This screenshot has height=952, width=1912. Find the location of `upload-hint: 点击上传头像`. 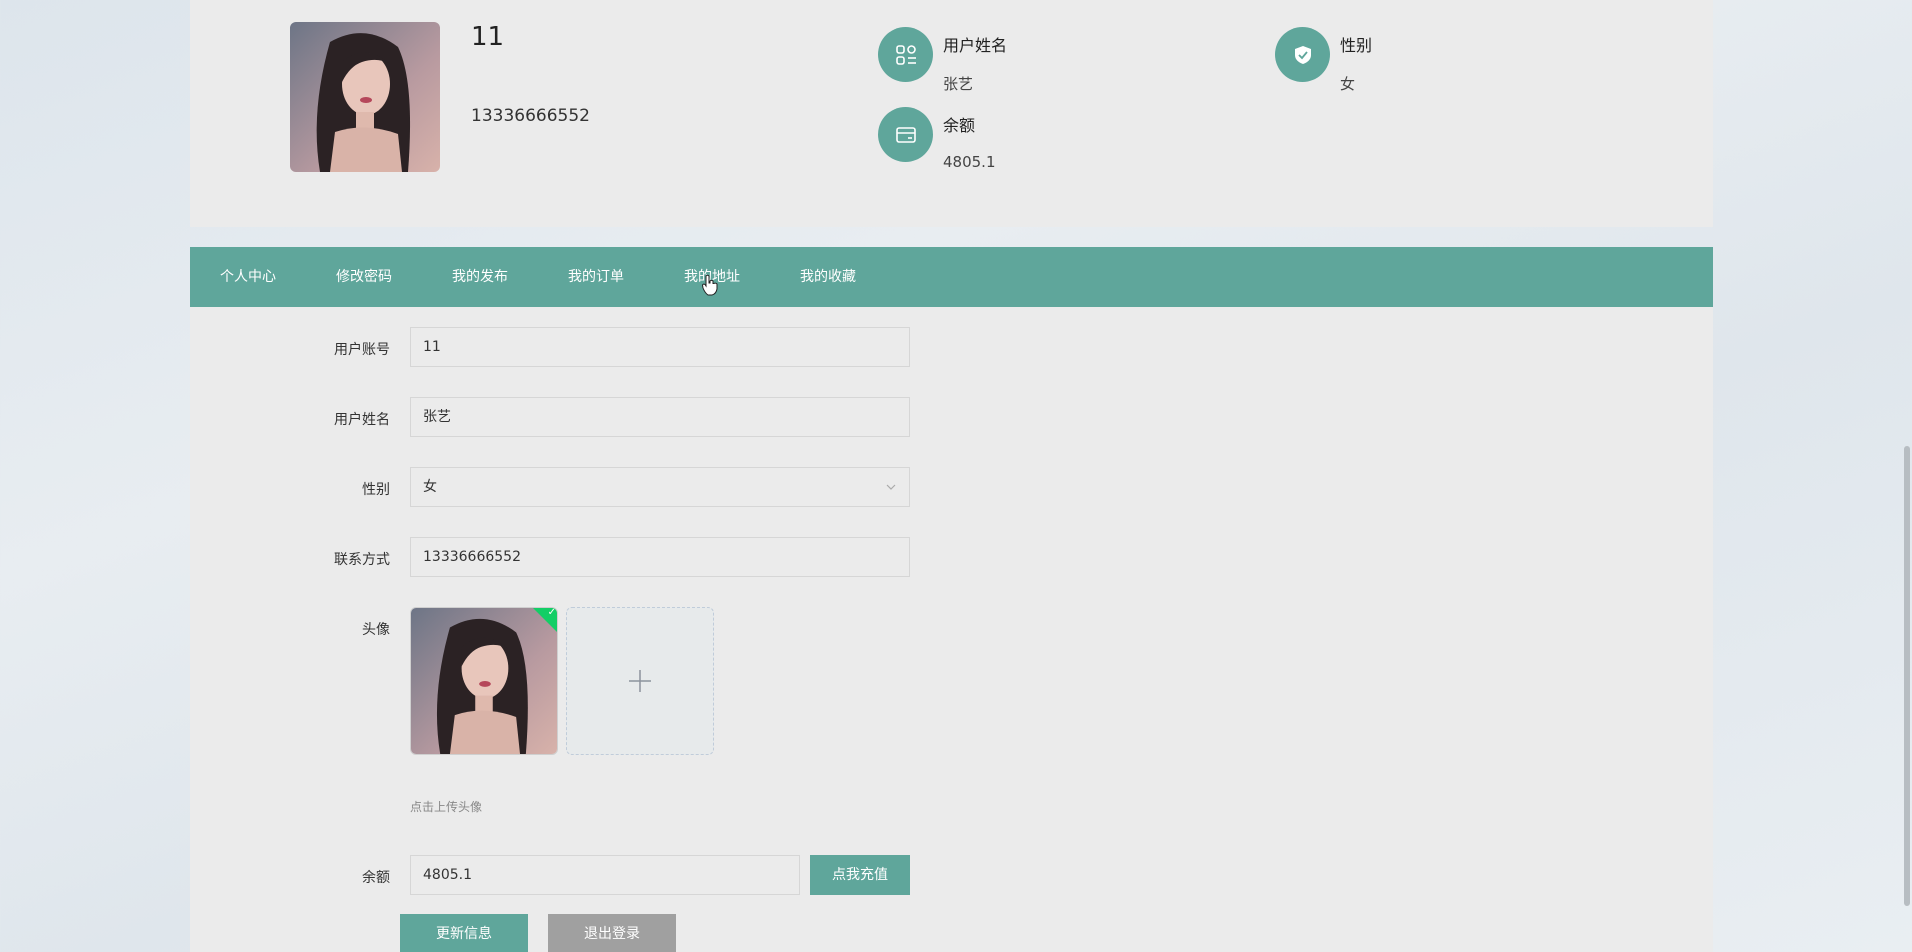

upload-hint: 点击上传头像 is located at coordinates (446, 807).